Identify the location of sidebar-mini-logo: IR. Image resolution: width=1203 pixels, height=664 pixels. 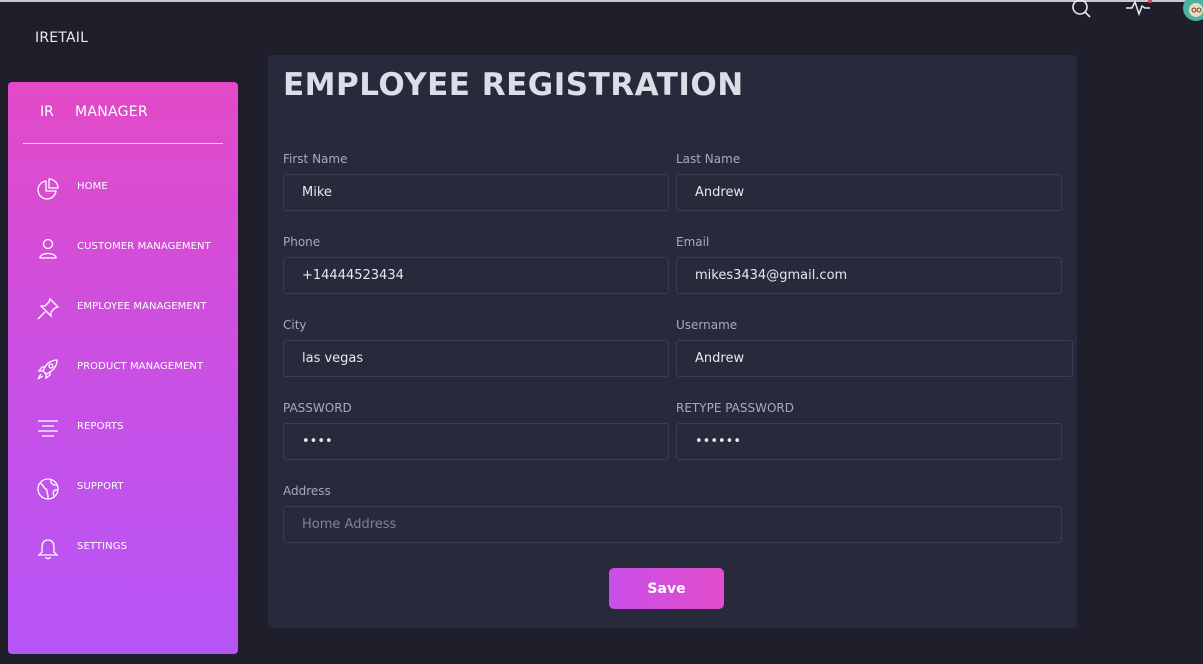
(47, 112).